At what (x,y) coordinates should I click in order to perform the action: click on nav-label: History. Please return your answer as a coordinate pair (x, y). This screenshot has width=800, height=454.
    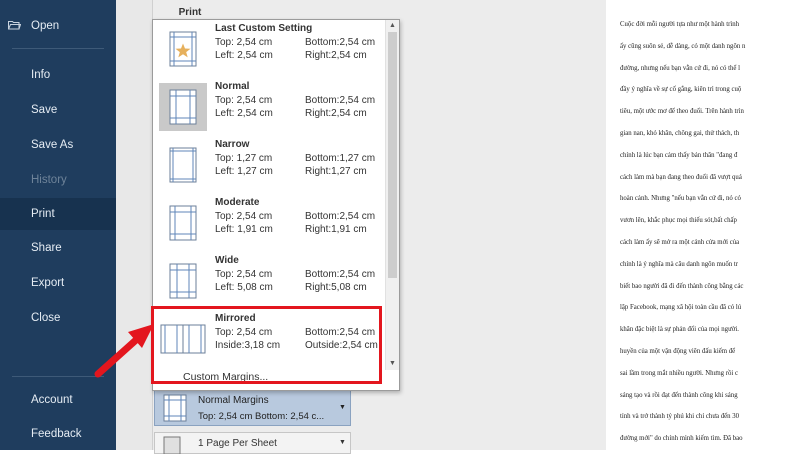
    Looking at the image, I should click on (49, 180).